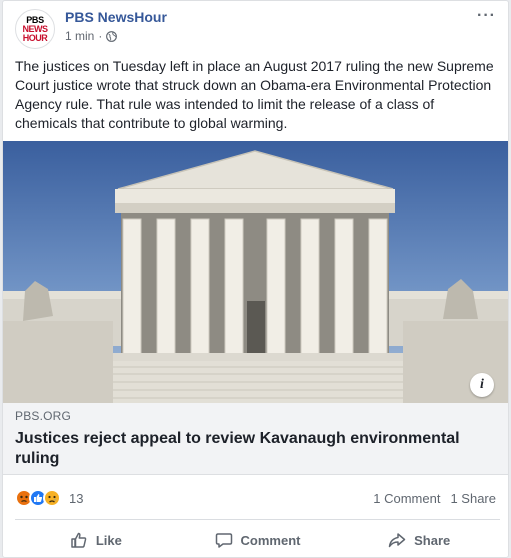  Describe the element at coordinates (108, 540) in the screenshot. I see `like-label: Like` at that location.